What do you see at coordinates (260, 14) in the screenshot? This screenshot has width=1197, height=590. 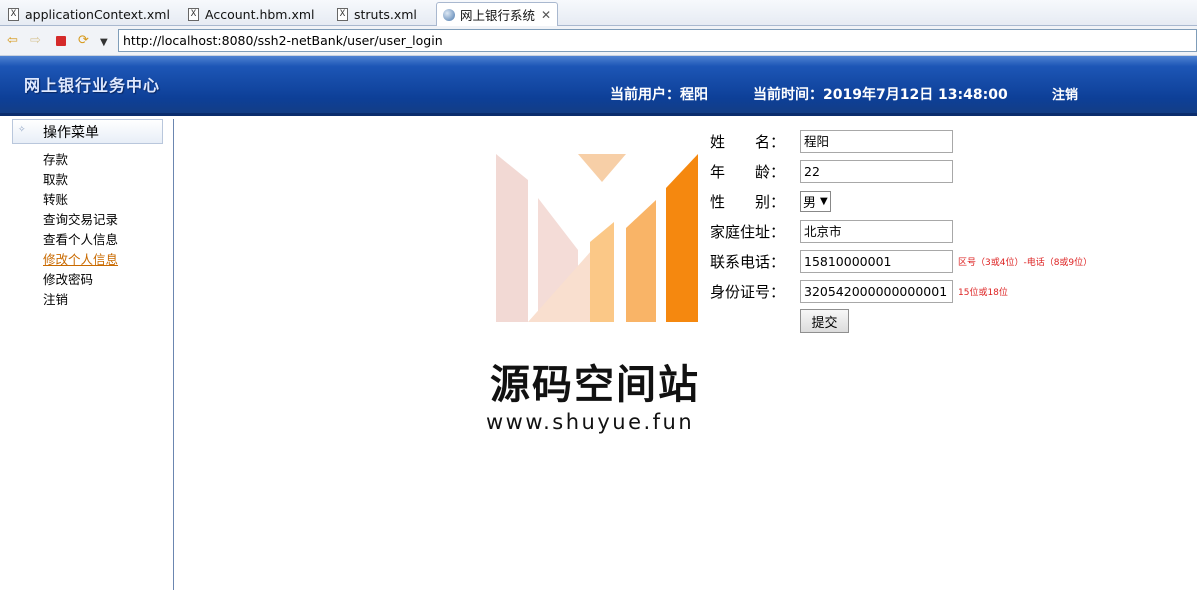 I see `tab-label: Account.hbm.xml` at bounding box center [260, 14].